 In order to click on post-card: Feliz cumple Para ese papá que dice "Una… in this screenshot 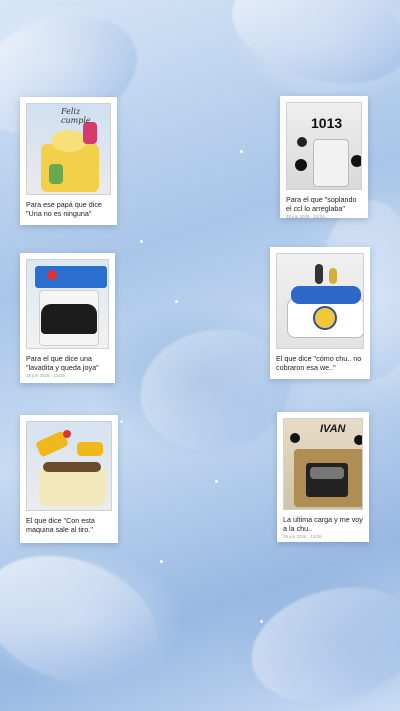, I will do `click(68, 161)`.